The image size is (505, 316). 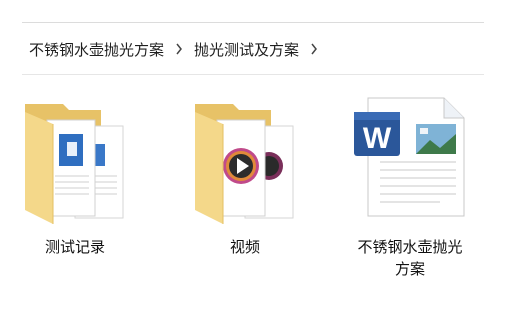 I want to click on breadcrumb: 不锈钢水壶抛光方案 抛光测试及方案, so click(x=177, y=49).